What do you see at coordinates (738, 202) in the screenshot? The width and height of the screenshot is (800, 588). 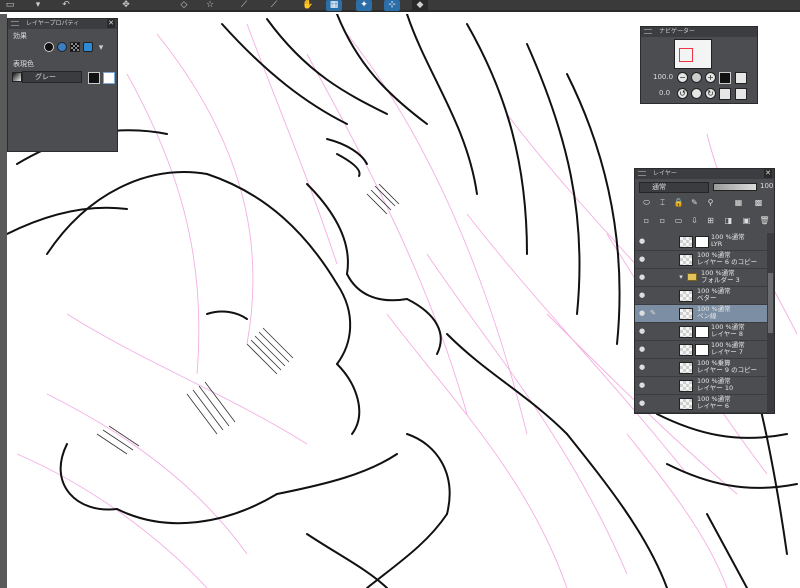 I see `checker-icon: ▦` at bounding box center [738, 202].